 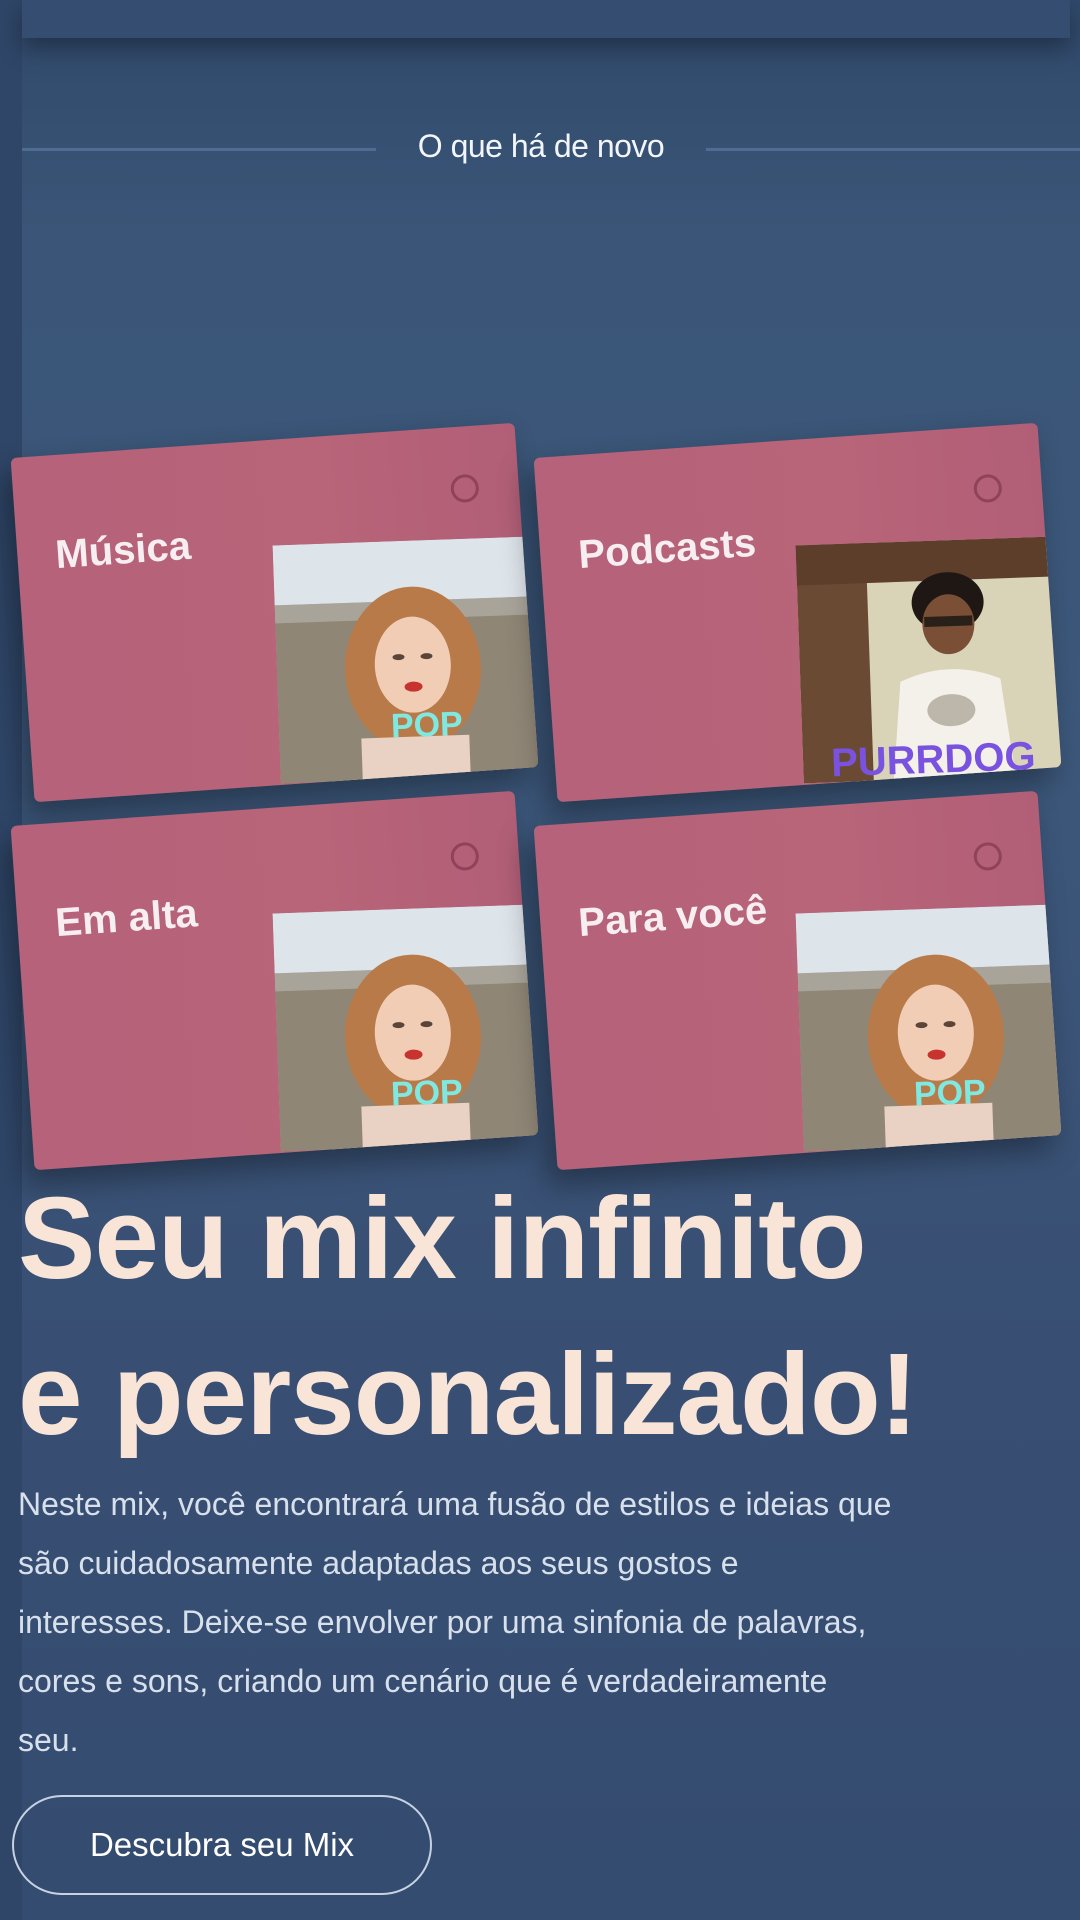 What do you see at coordinates (123, 550) in the screenshot?
I see `card-label: Música` at bounding box center [123, 550].